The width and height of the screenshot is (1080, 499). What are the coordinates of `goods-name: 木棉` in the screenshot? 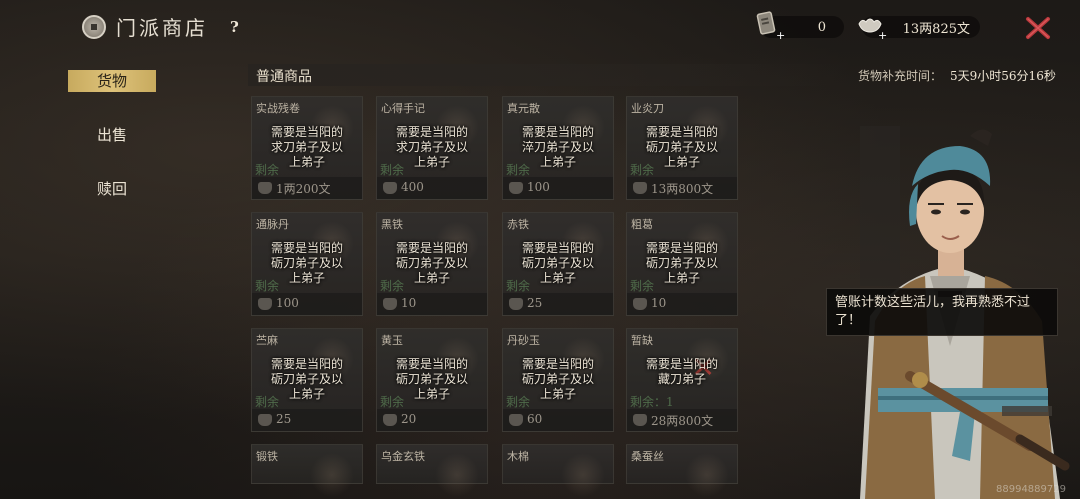 It's located at (518, 456).